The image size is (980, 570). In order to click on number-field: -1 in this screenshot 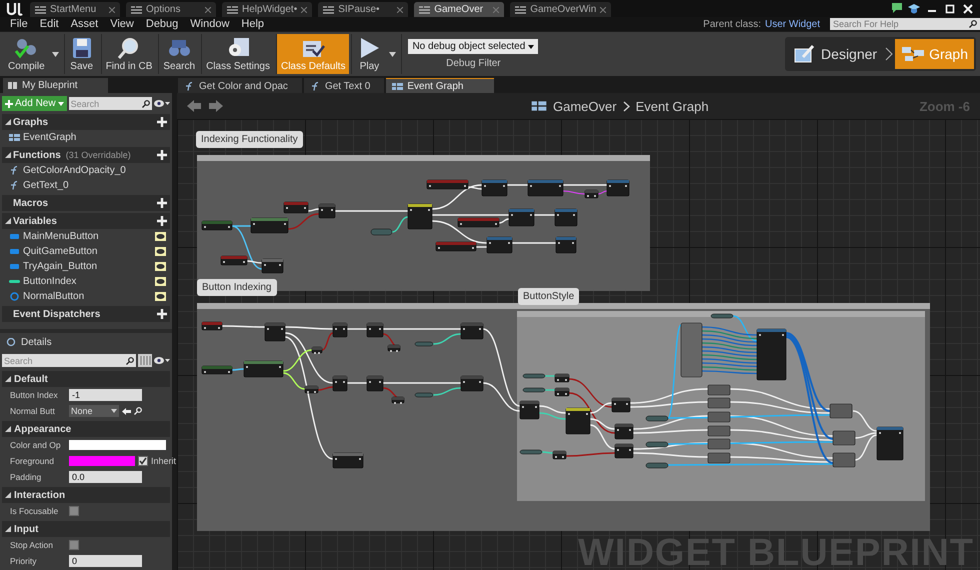, I will do `click(105, 395)`.